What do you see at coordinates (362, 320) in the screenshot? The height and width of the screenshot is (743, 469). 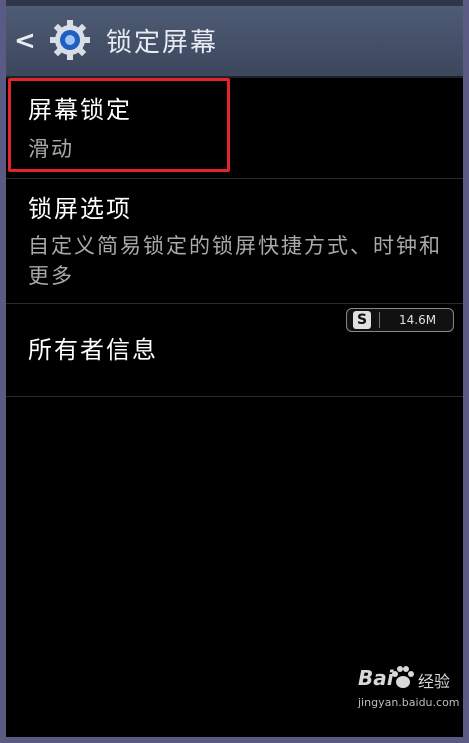 I see `shield-s-icon: S` at bounding box center [362, 320].